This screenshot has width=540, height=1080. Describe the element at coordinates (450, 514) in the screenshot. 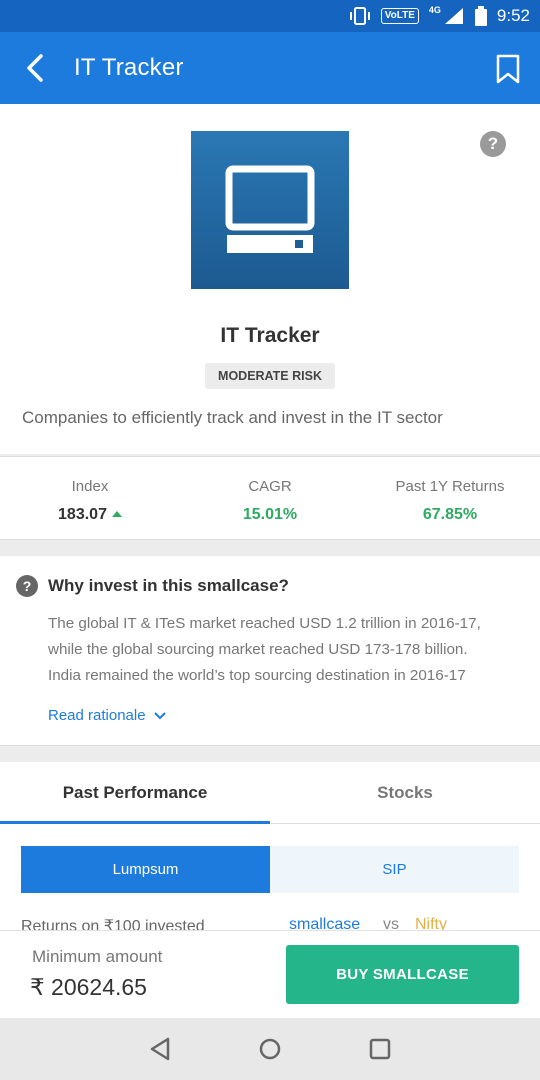

I see `stat-returns-value: 67.85%` at that location.